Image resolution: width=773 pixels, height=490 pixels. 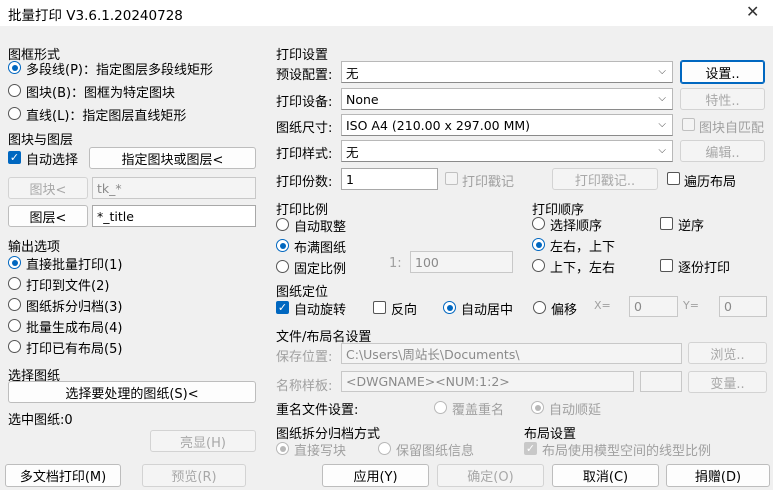 I want to click on scale-fixed-label: 固定比例, so click(x=320, y=269).